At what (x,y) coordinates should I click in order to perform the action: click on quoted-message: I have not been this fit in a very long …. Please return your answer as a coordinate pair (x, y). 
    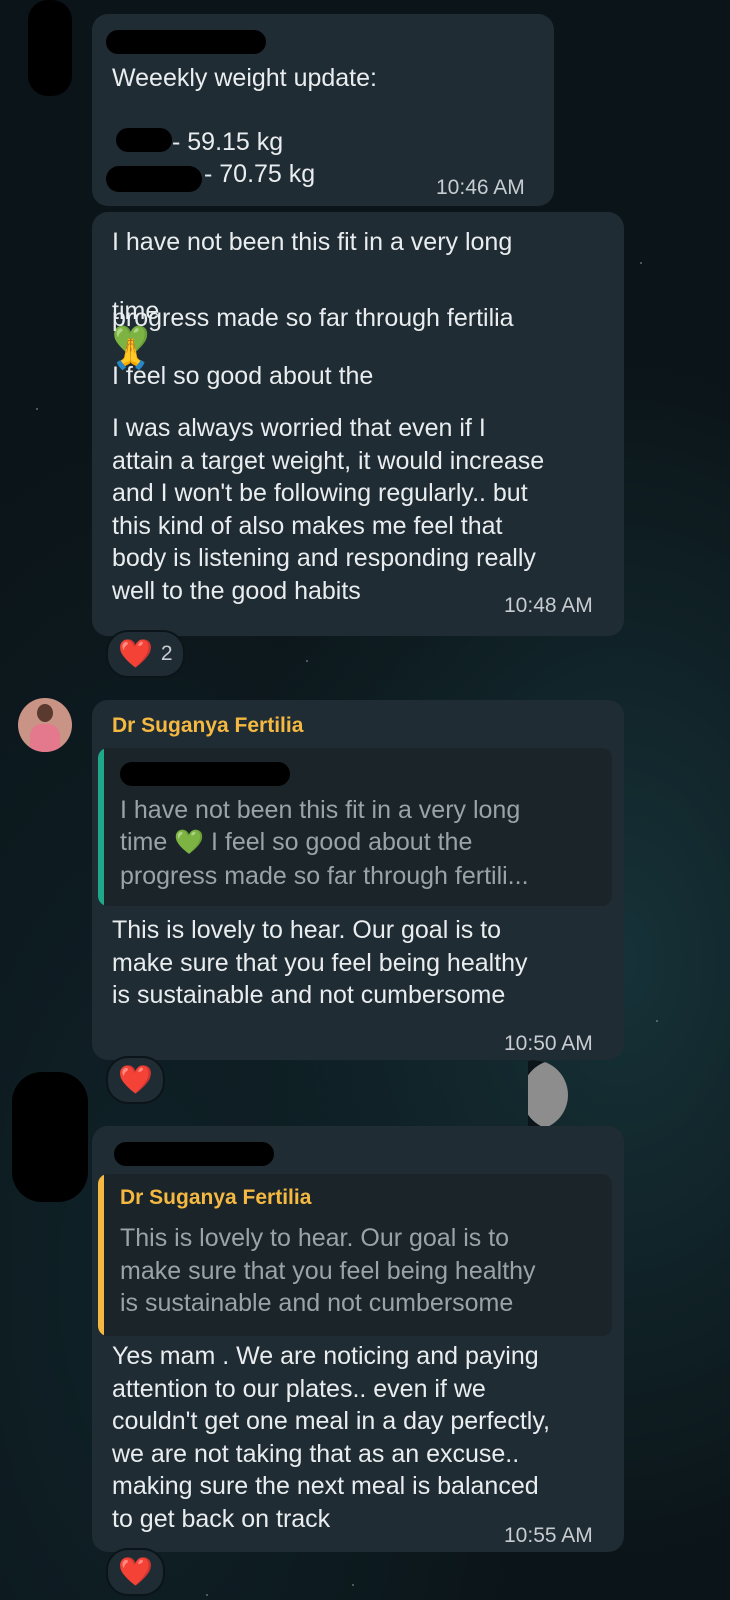
    Looking at the image, I should click on (355, 827).